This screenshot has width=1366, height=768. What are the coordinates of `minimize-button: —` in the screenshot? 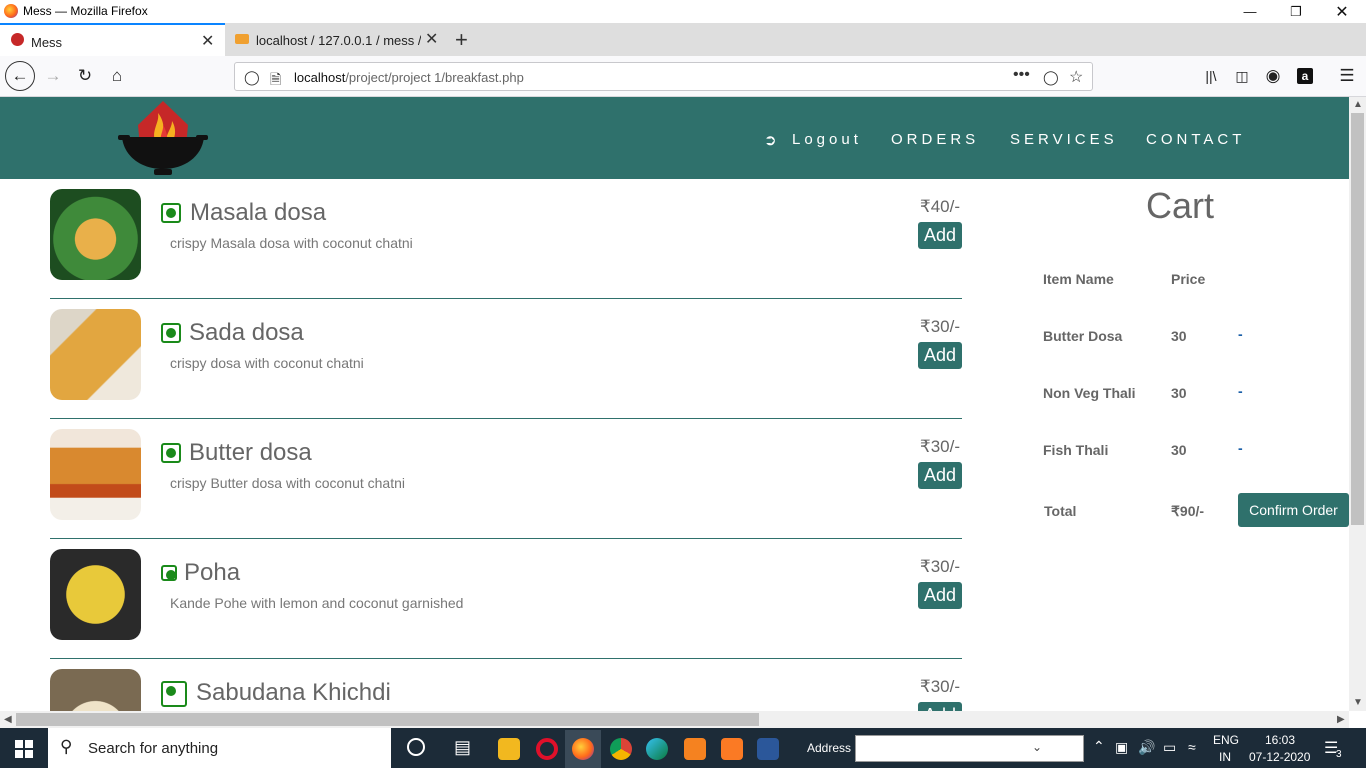 It's located at (1250, 11).